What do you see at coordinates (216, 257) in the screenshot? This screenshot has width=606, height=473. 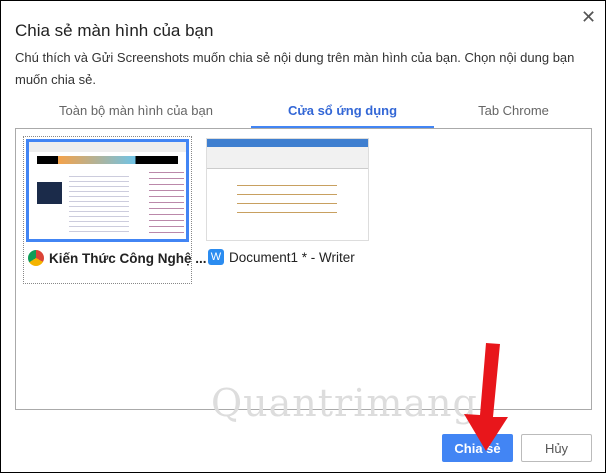 I see `wps-writer-icon: W` at bounding box center [216, 257].